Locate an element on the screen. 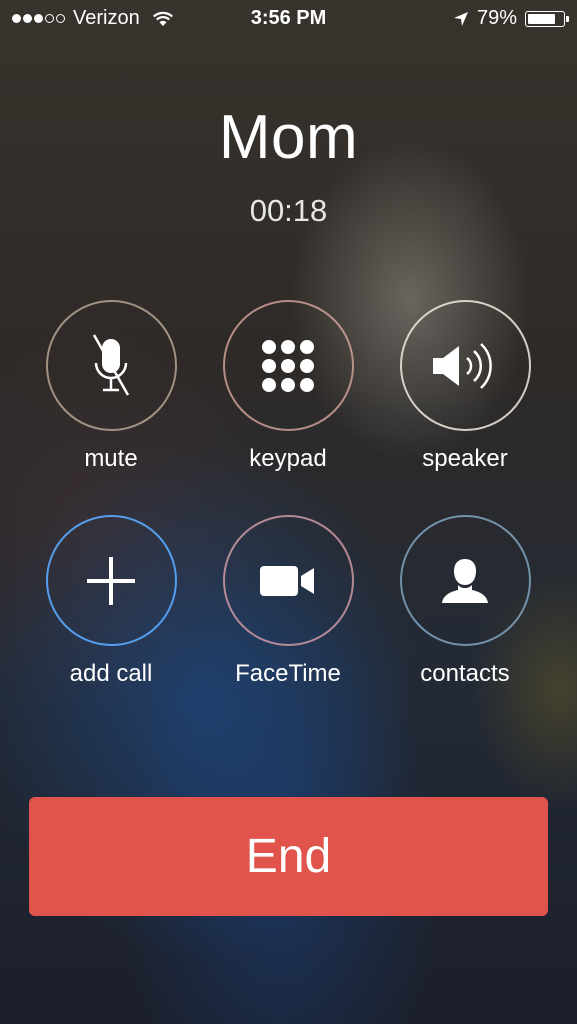 The height and width of the screenshot is (1024, 577). video-camera-icon is located at coordinates (287, 580).